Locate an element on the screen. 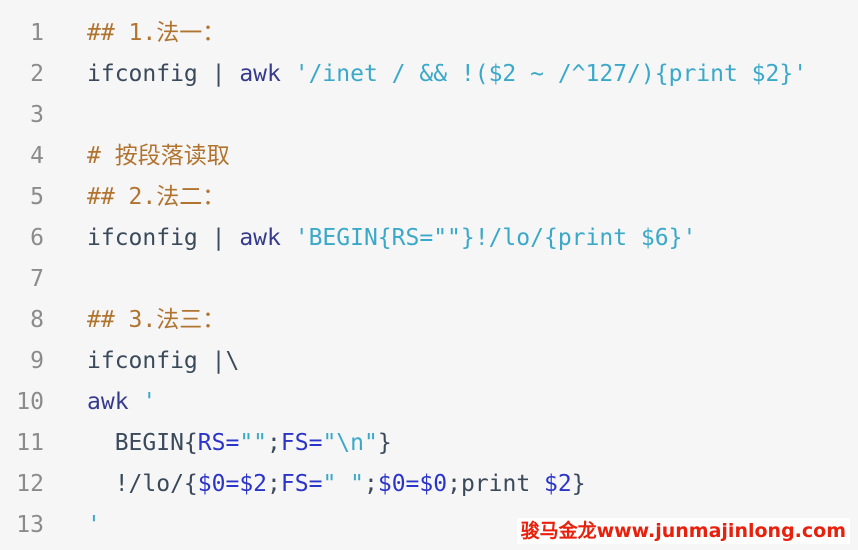  code-token: $2 is located at coordinates (558, 484).